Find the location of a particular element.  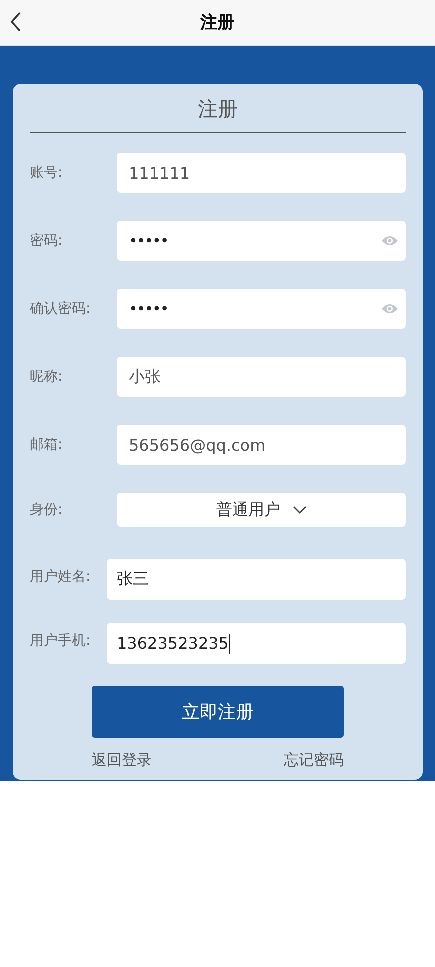

text-link: 忘记密码 is located at coordinates (314, 760).